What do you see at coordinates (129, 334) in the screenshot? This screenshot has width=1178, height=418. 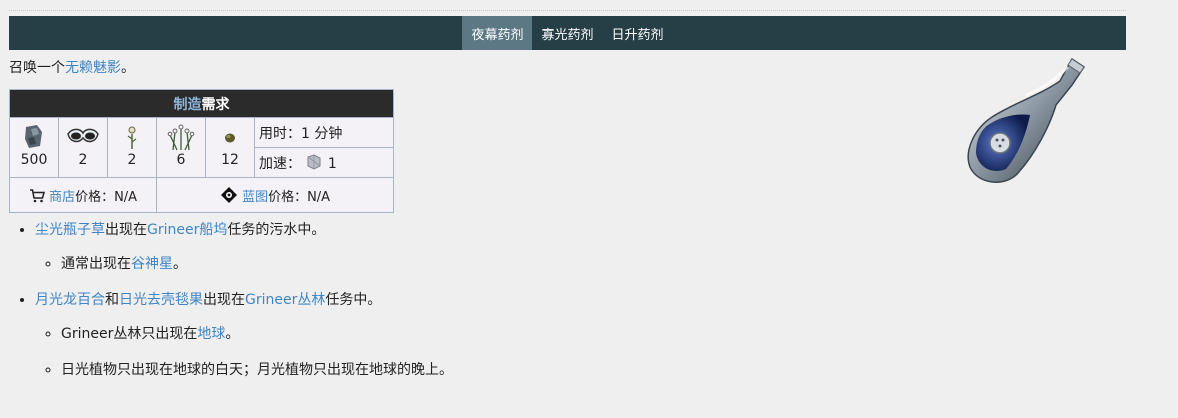 I see `item-text: Grineer丛林只出现在` at bounding box center [129, 334].